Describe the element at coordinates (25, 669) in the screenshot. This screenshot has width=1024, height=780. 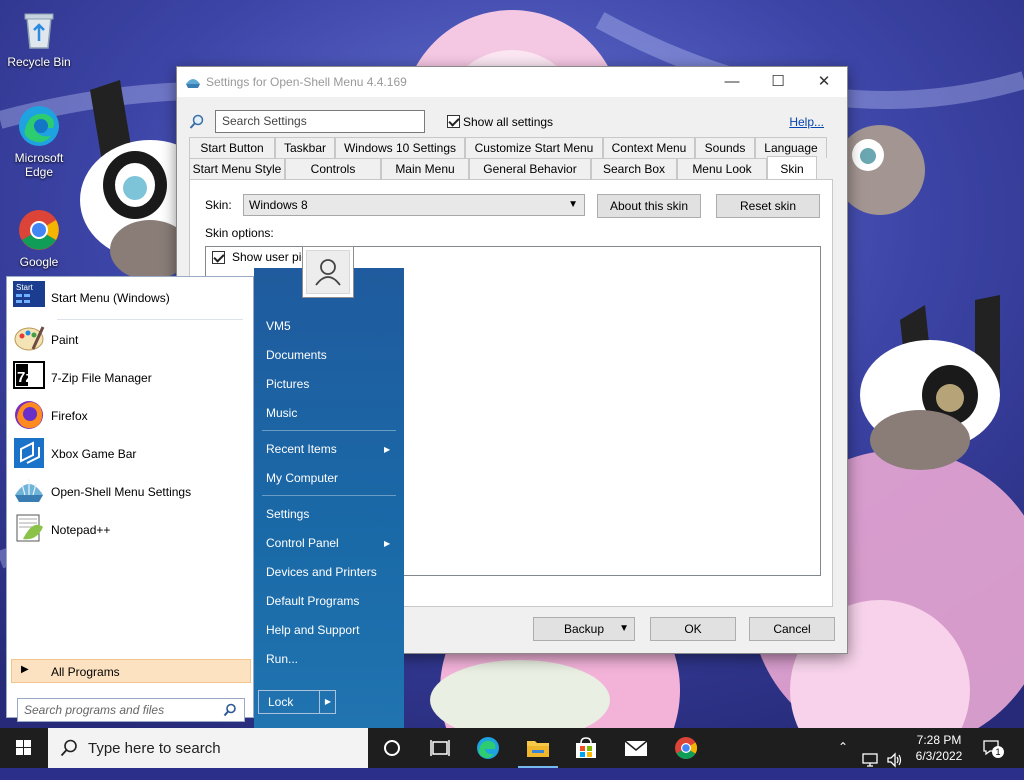
I see `play-arrow-icon: ▶` at that location.